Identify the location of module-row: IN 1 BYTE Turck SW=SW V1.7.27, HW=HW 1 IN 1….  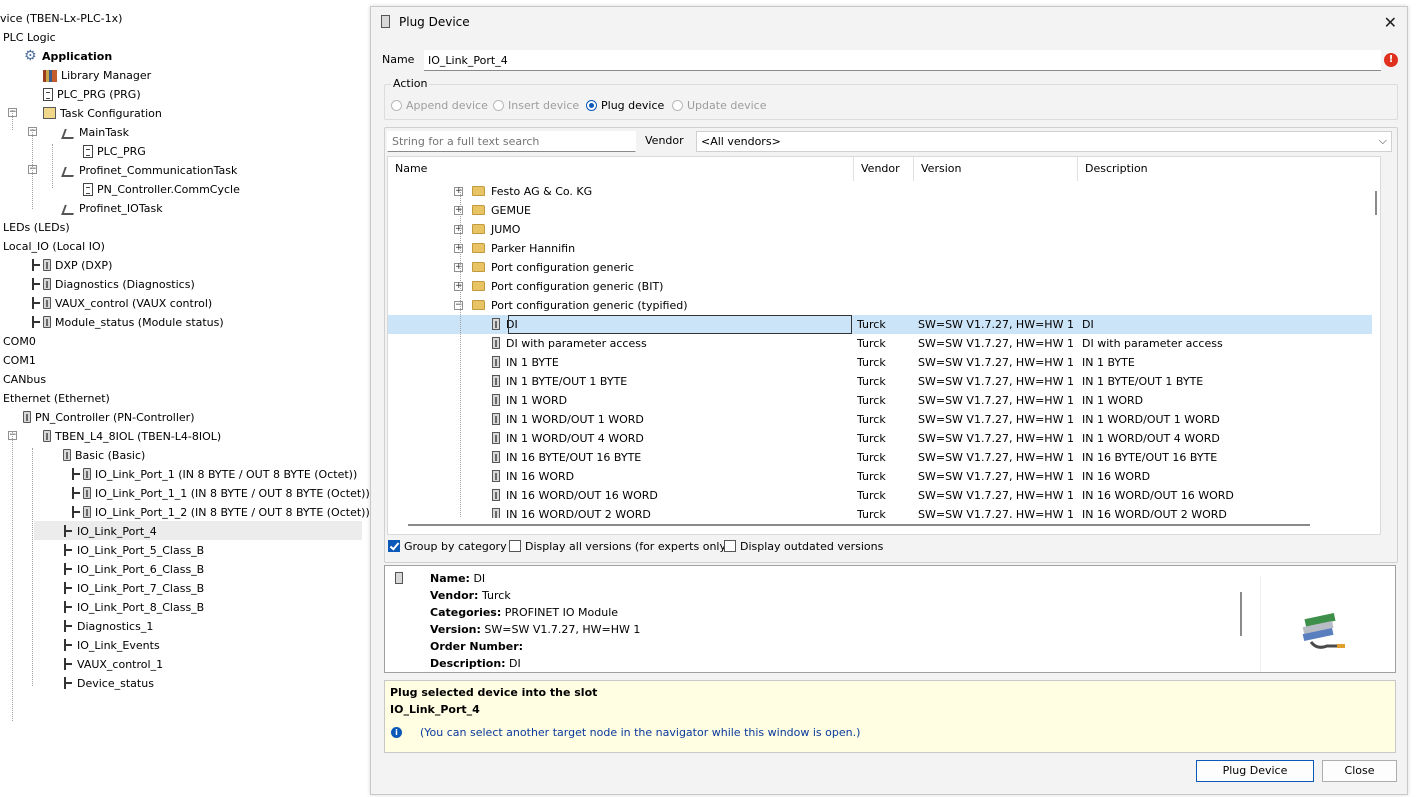
(880, 362).